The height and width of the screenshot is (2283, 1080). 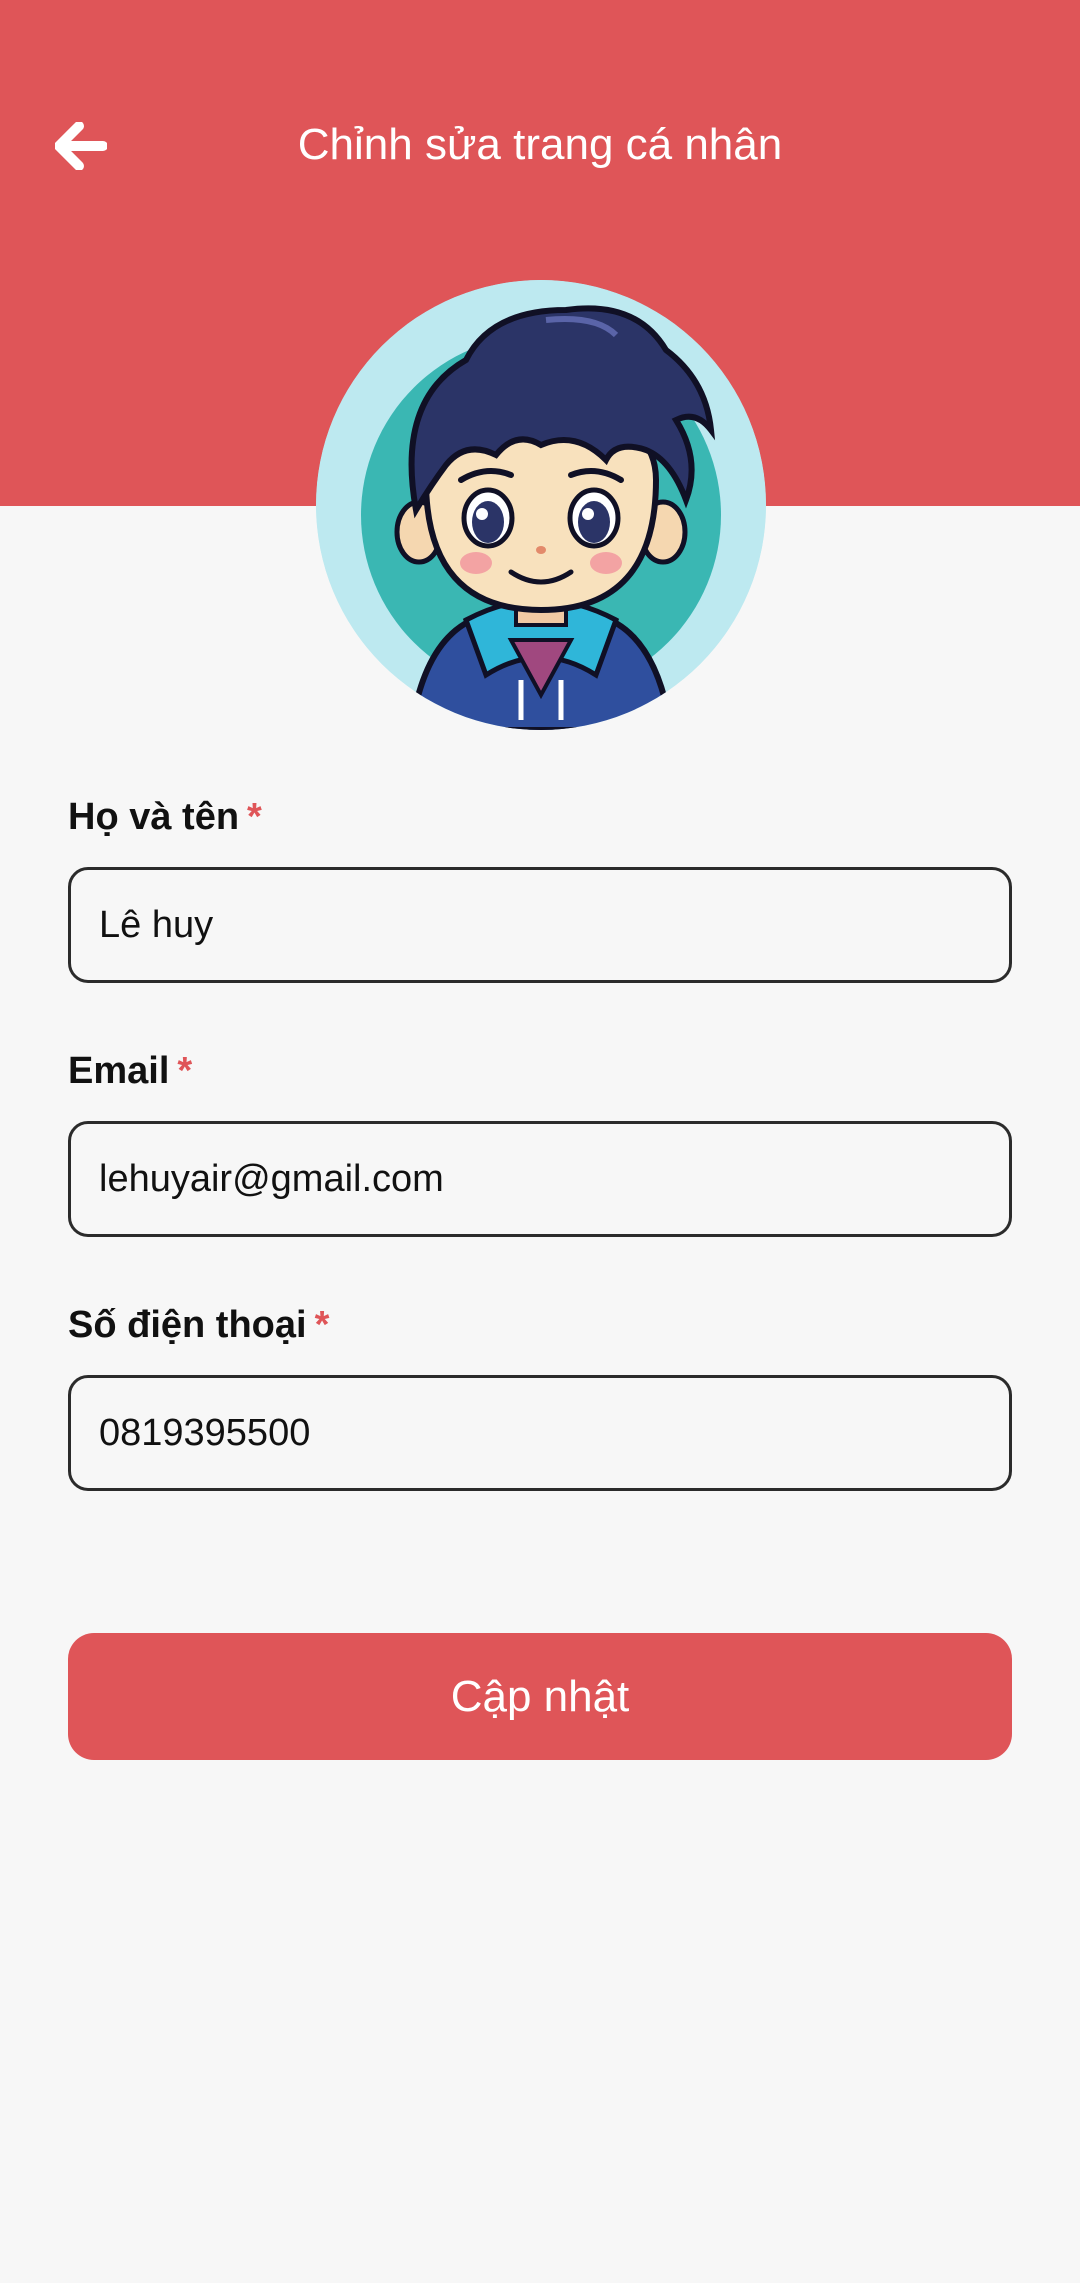 I want to click on full-name-label-text: Họ và tên, so click(x=154, y=817).